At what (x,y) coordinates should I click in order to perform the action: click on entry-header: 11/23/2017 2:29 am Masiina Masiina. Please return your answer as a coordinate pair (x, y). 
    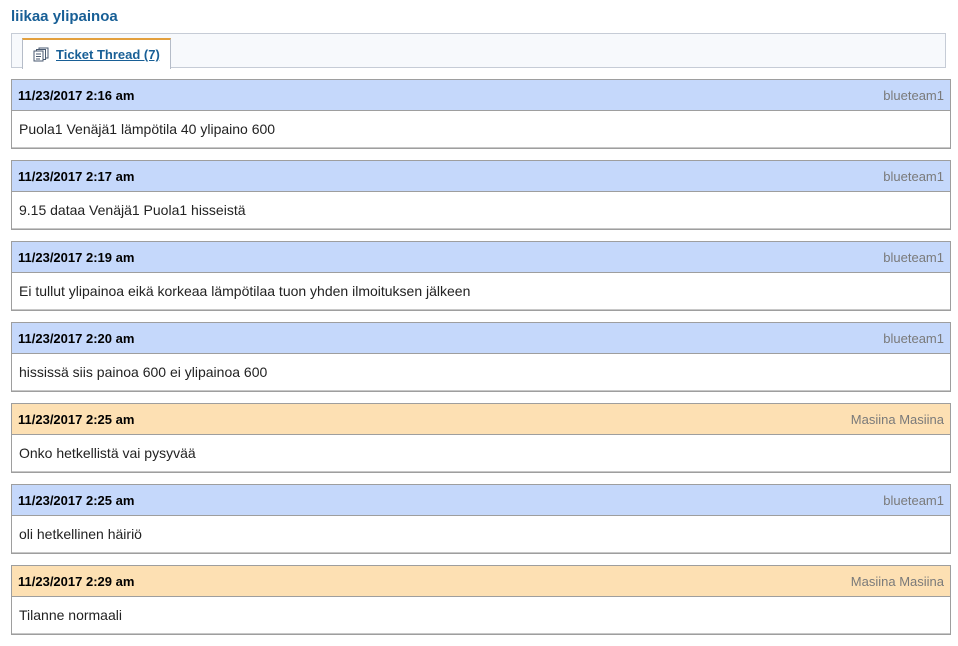
    Looking at the image, I should click on (481, 581).